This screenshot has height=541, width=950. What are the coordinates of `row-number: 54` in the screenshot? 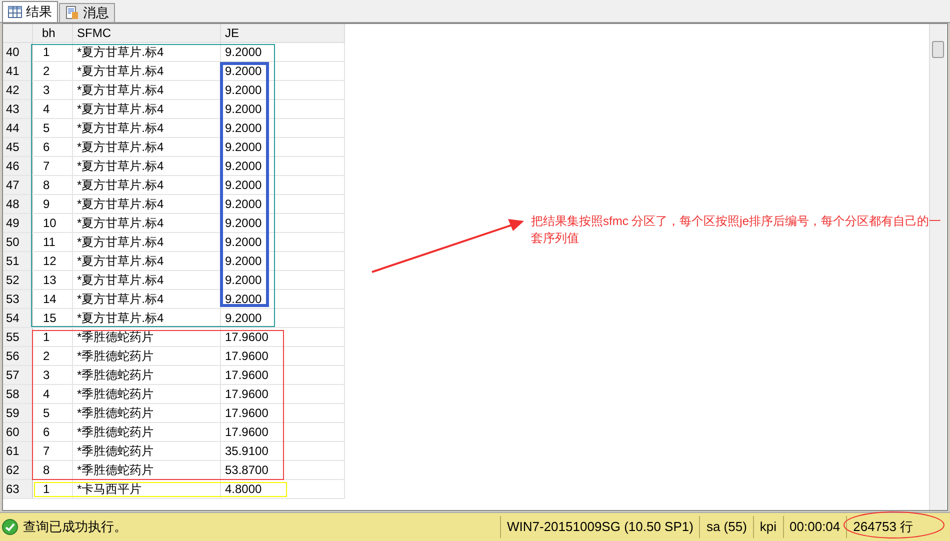 It's located at (18, 318).